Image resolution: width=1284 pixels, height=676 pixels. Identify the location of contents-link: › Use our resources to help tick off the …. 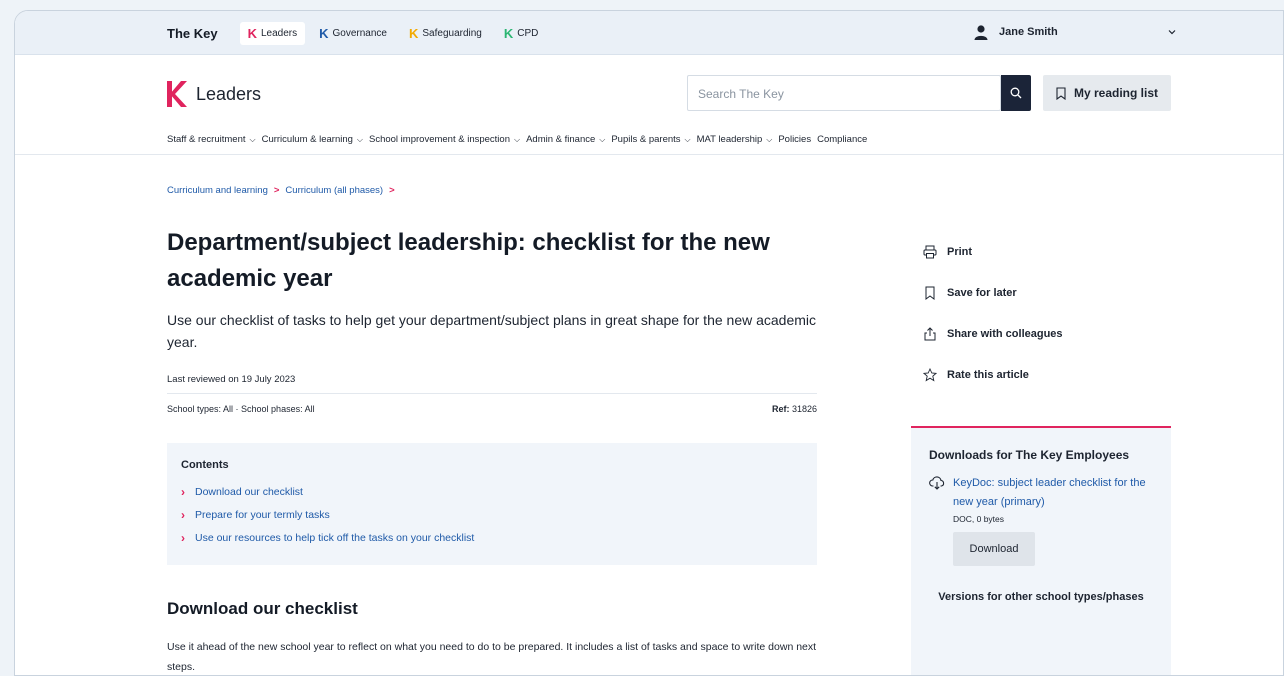
(492, 538).